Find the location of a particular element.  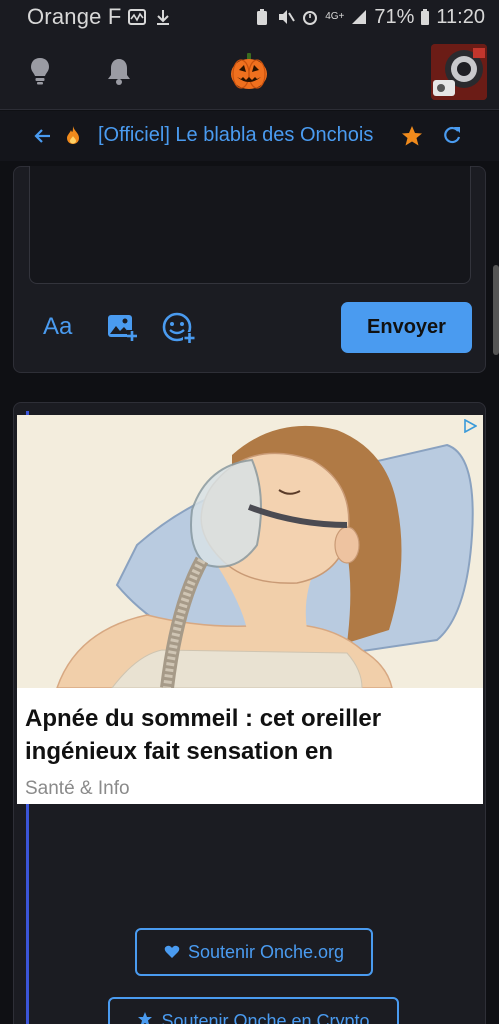

add-image-icon is located at coordinates (122, 327).